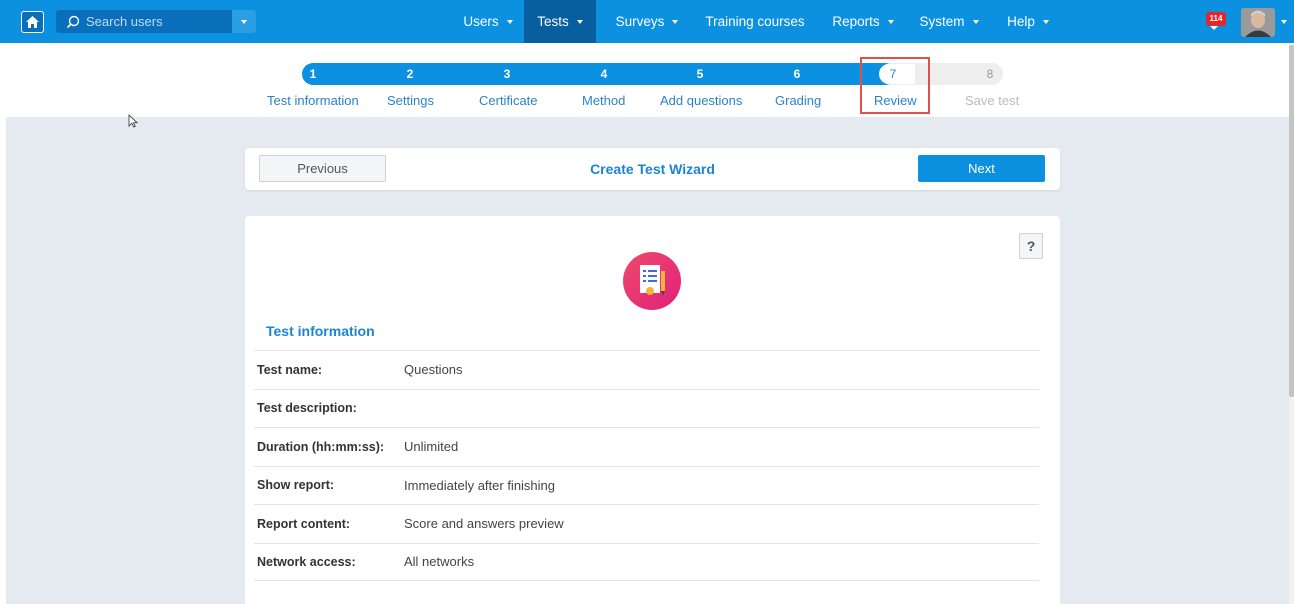  I want to click on search-users-box, so click(156, 21).